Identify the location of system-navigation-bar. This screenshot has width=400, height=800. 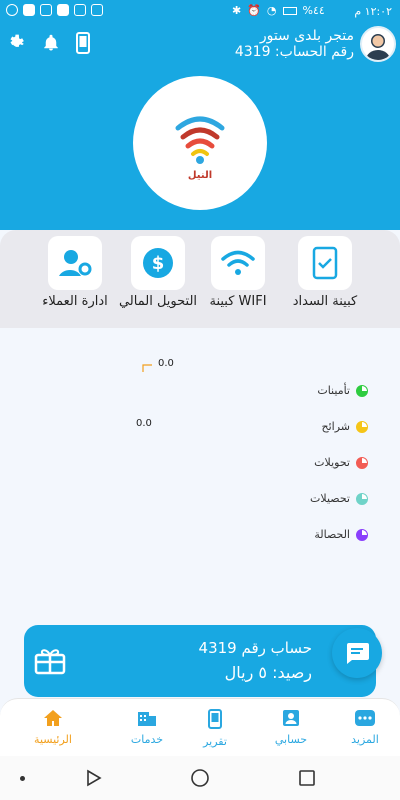
(200, 778).